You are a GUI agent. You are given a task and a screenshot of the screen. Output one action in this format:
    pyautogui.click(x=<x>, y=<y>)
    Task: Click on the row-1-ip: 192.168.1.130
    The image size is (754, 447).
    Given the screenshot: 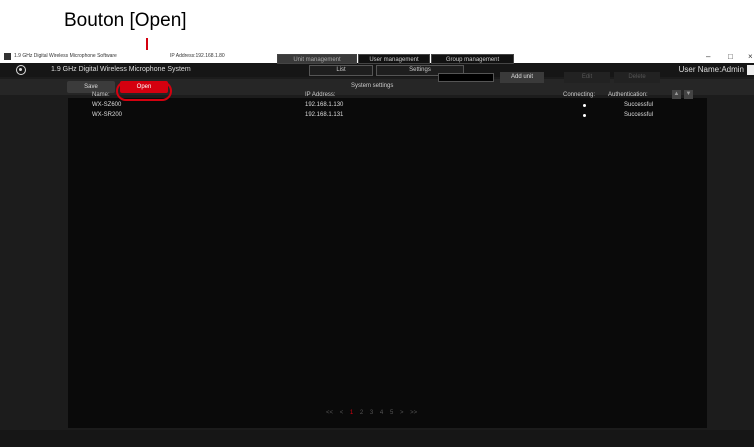 What is the action you would take?
    pyautogui.click(x=324, y=105)
    